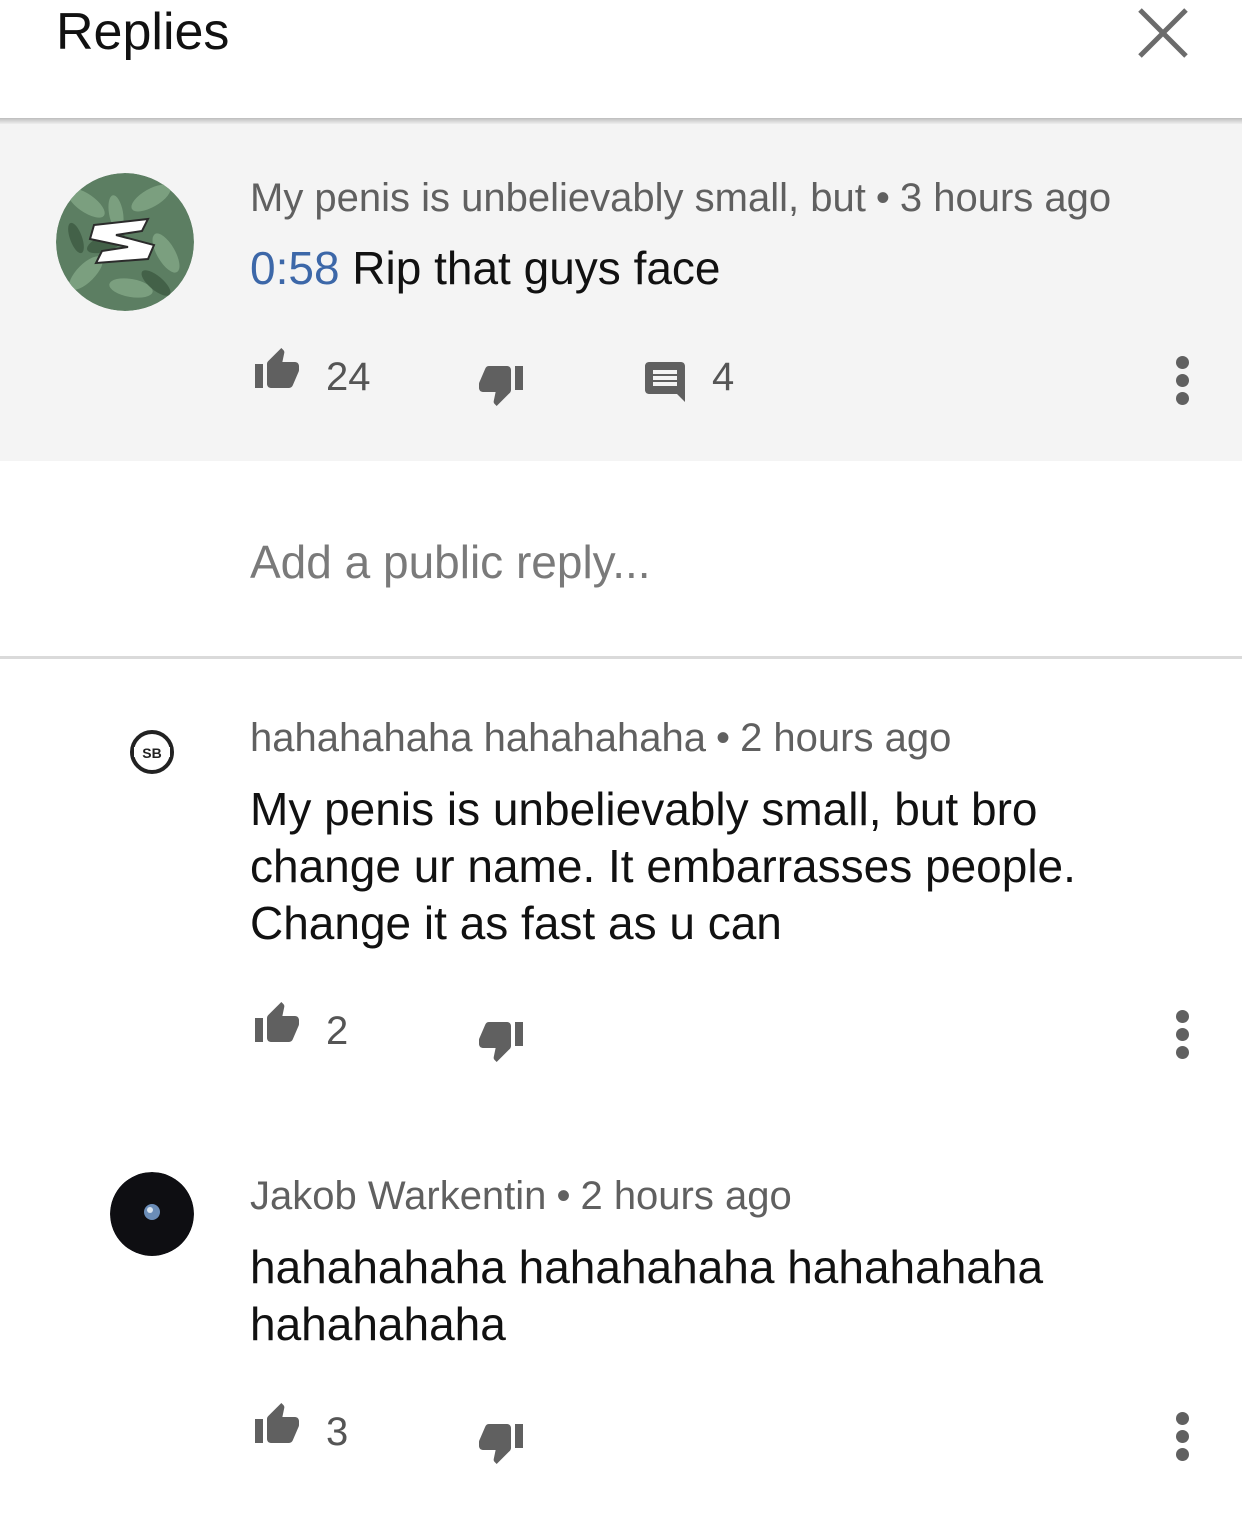 This screenshot has width=1242, height=1527. Describe the element at coordinates (621, 657) in the screenshot. I see `divider` at that location.